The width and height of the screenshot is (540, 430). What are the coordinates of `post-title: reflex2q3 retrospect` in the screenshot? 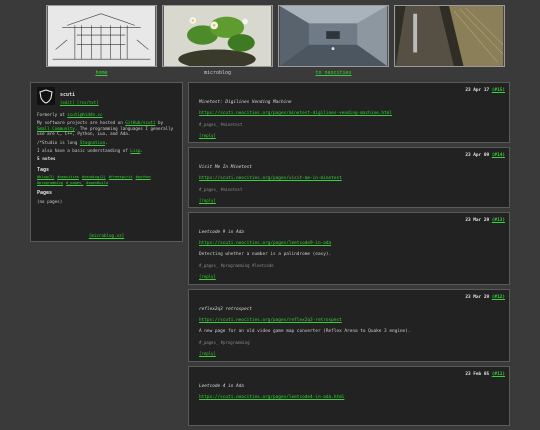 It's located at (225, 309).